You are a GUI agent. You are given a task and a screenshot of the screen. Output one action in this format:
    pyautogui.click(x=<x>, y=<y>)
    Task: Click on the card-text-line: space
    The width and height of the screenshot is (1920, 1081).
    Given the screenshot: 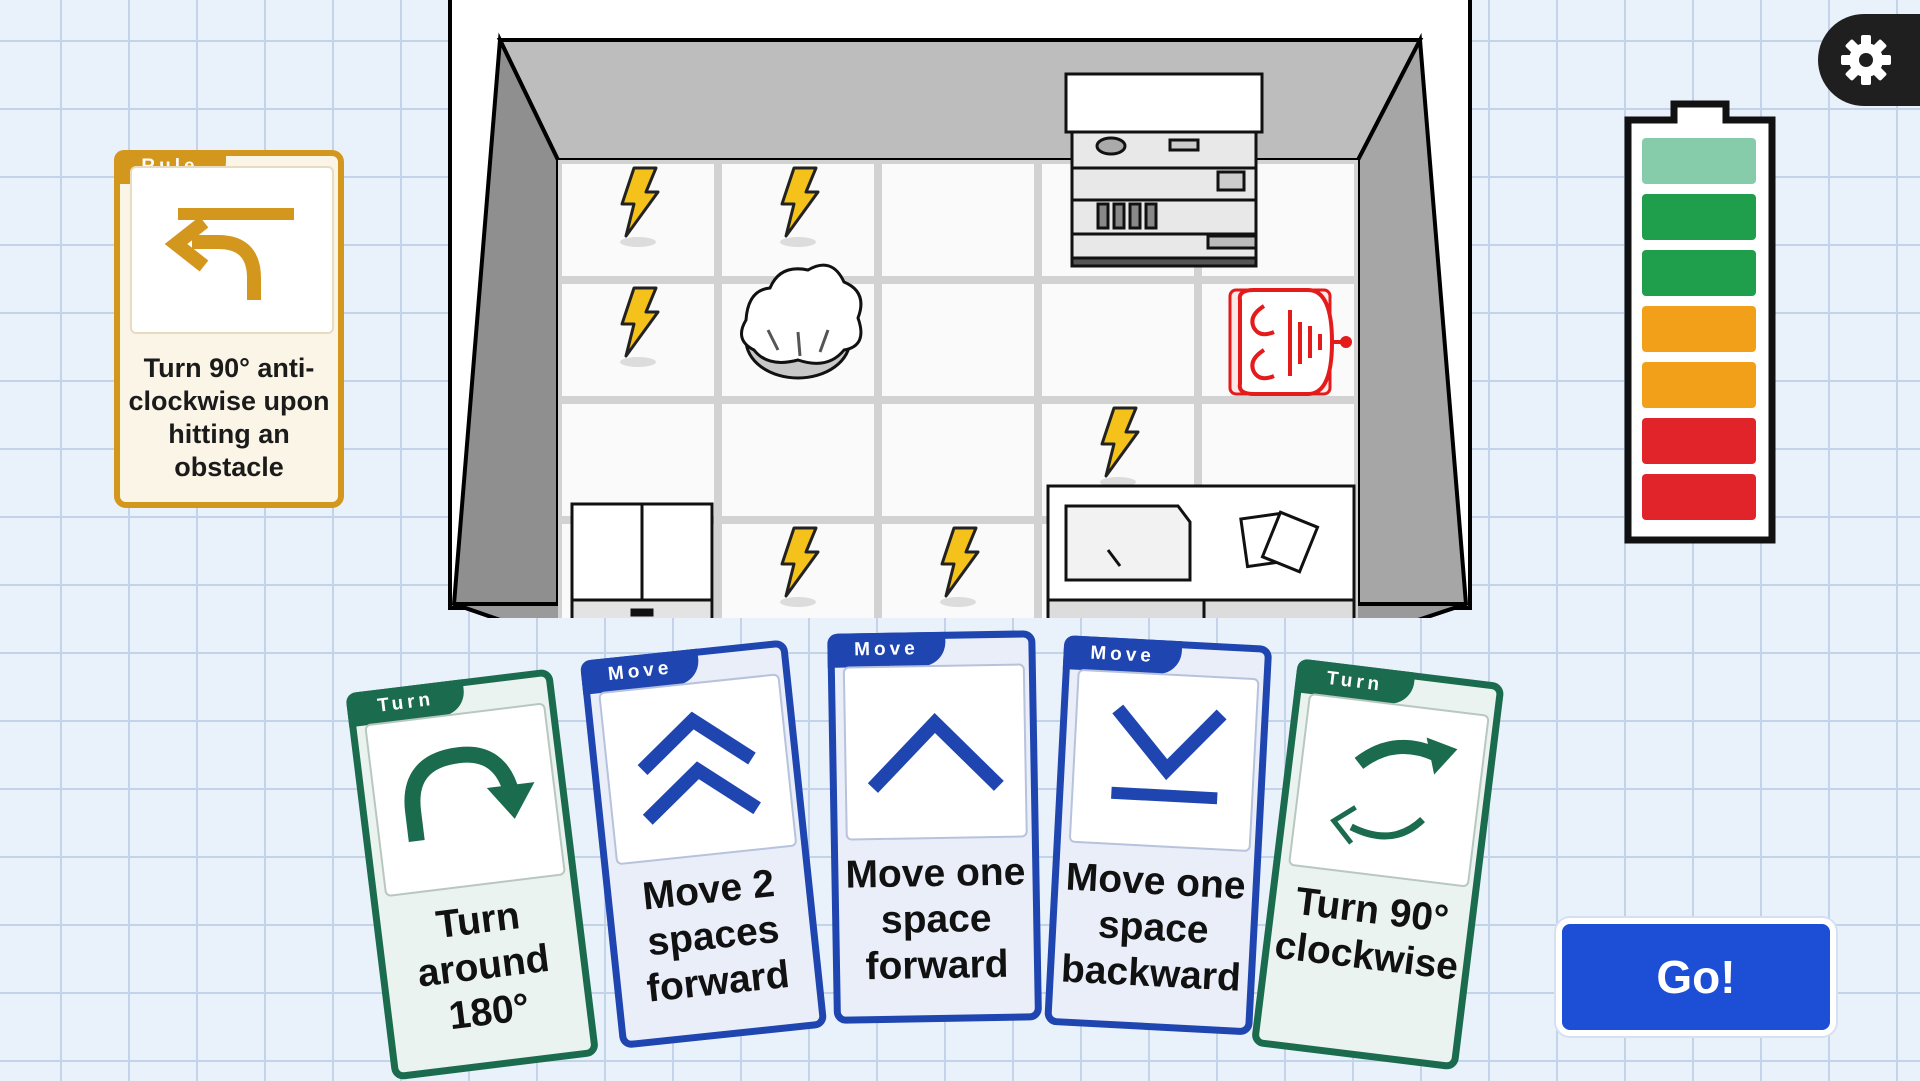 What is the action you would take?
    pyautogui.click(x=936, y=919)
    